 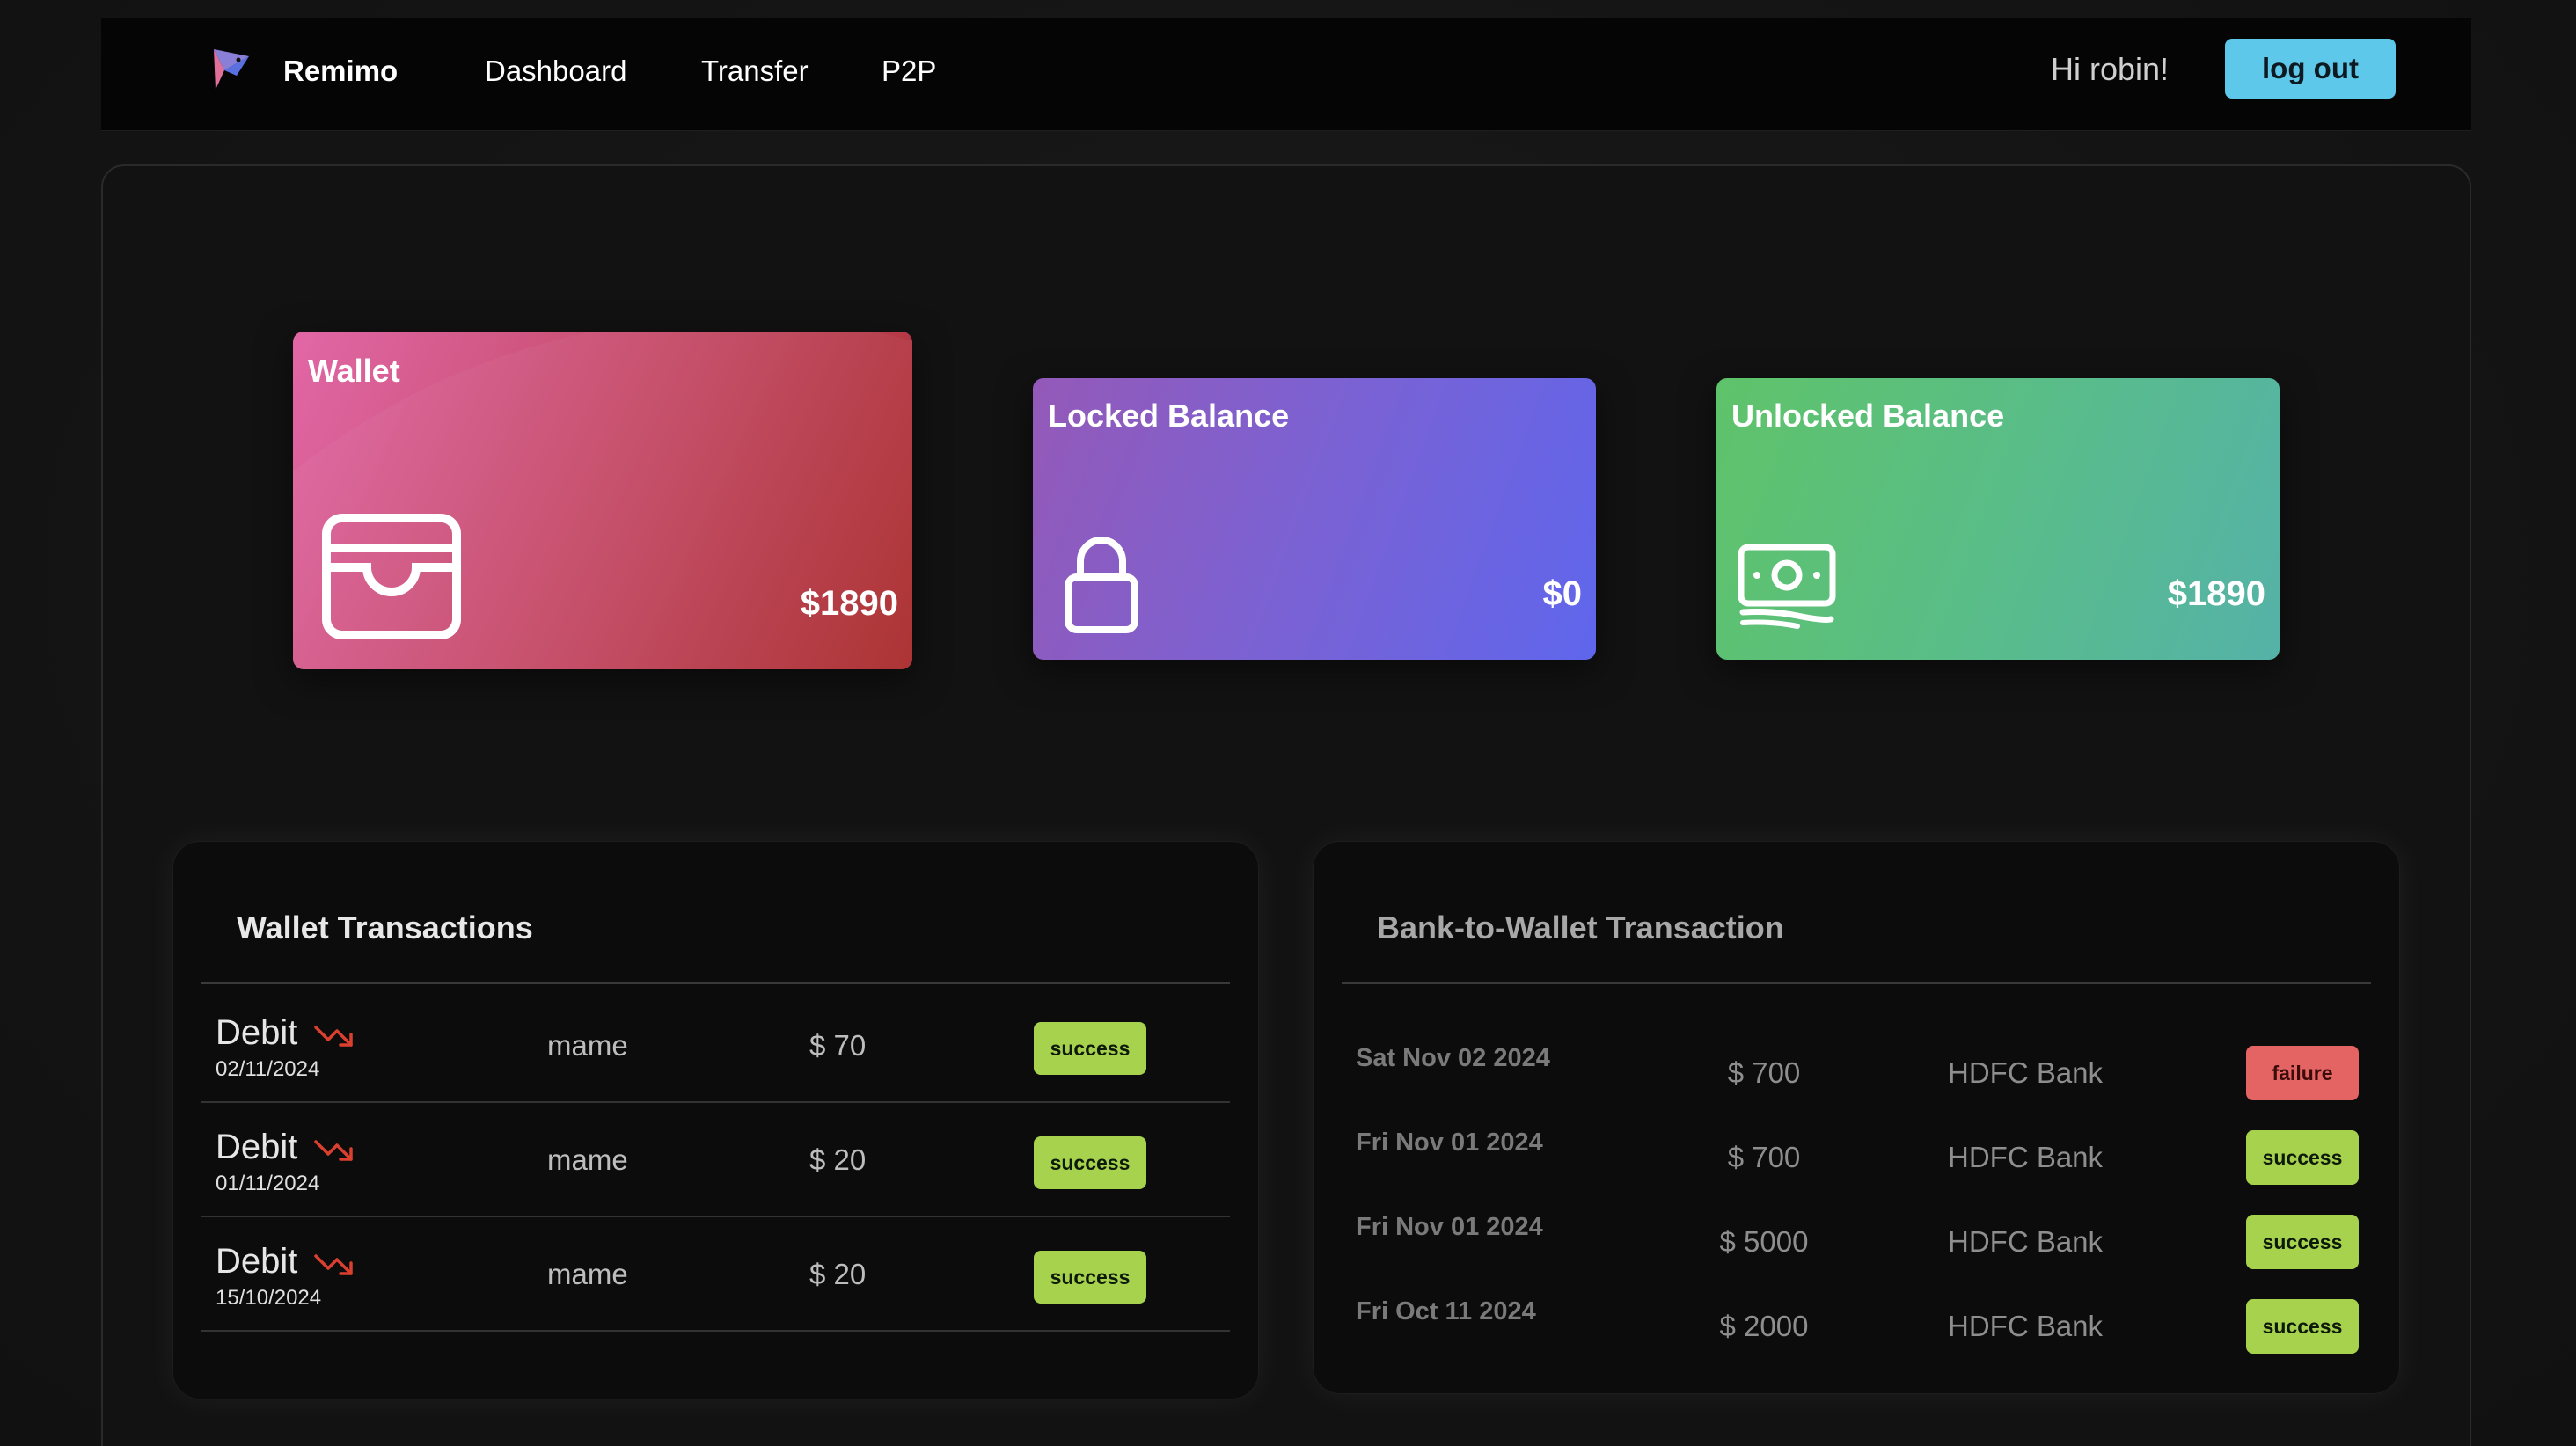 What do you see at coordinates (268, 1069) in the screenshot?
I see `transaction-date: 02/11/2024` at bounding box center [268, 1069].